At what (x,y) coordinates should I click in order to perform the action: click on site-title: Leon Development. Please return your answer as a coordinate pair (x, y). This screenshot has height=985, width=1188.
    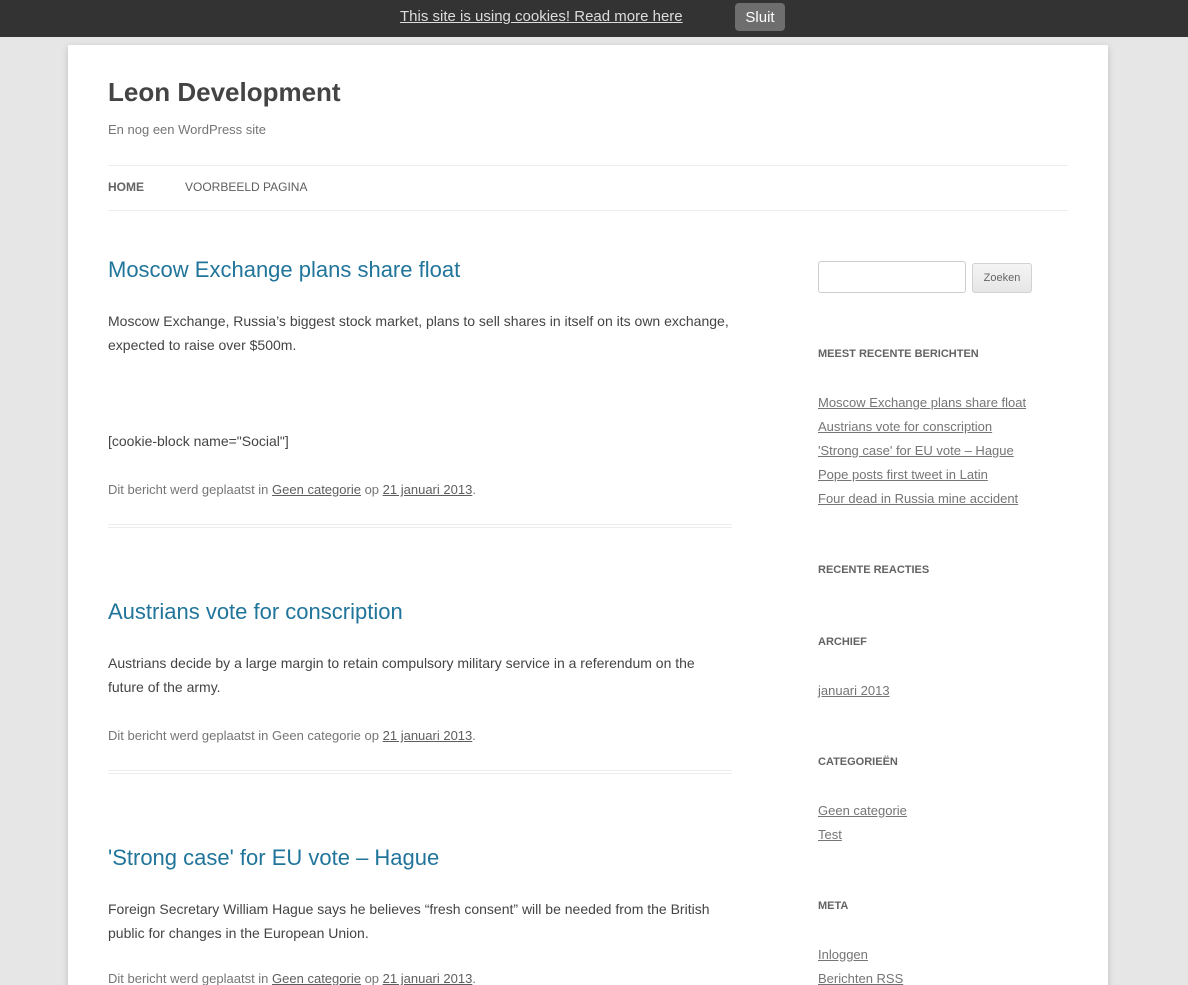
    Looking at the image, I should click on (224, 92).